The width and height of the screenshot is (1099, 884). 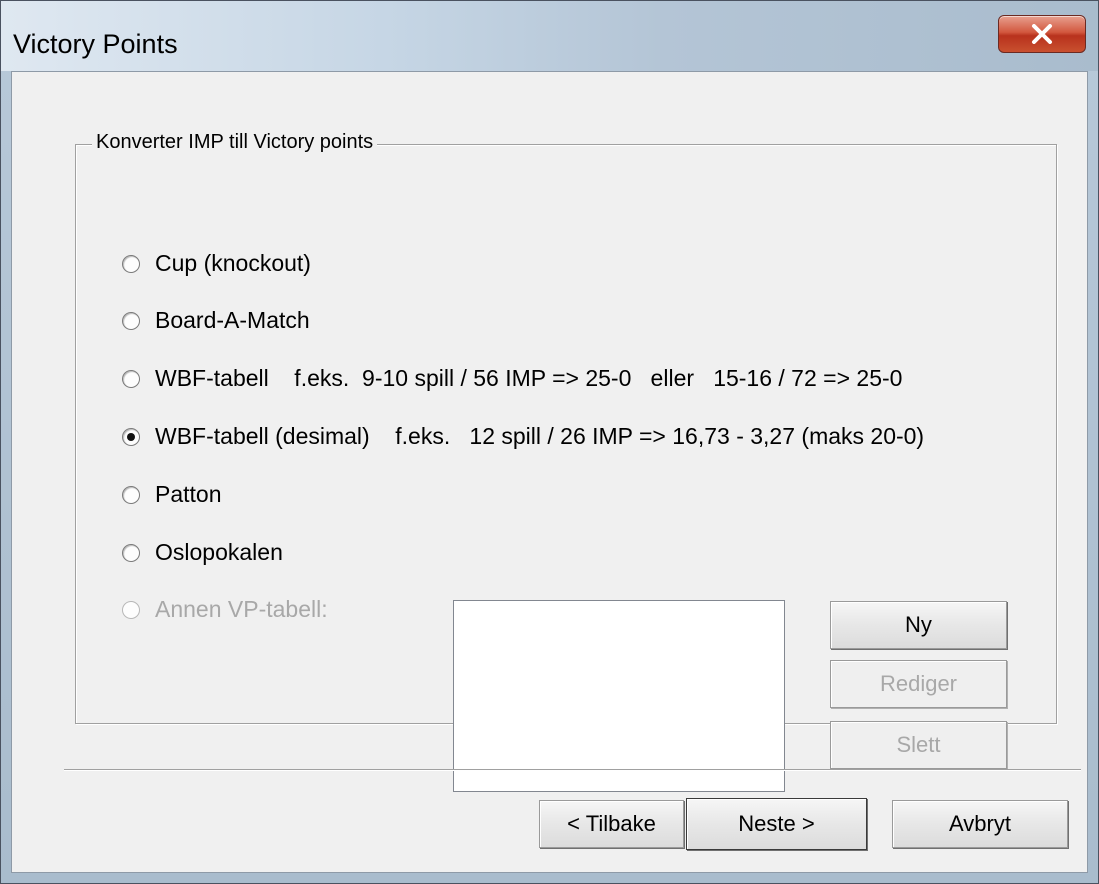 What do you see at coordinates (918, 684) in the screenshot?
I see `edit-button: Rediger` at bounding box center [918, 684].